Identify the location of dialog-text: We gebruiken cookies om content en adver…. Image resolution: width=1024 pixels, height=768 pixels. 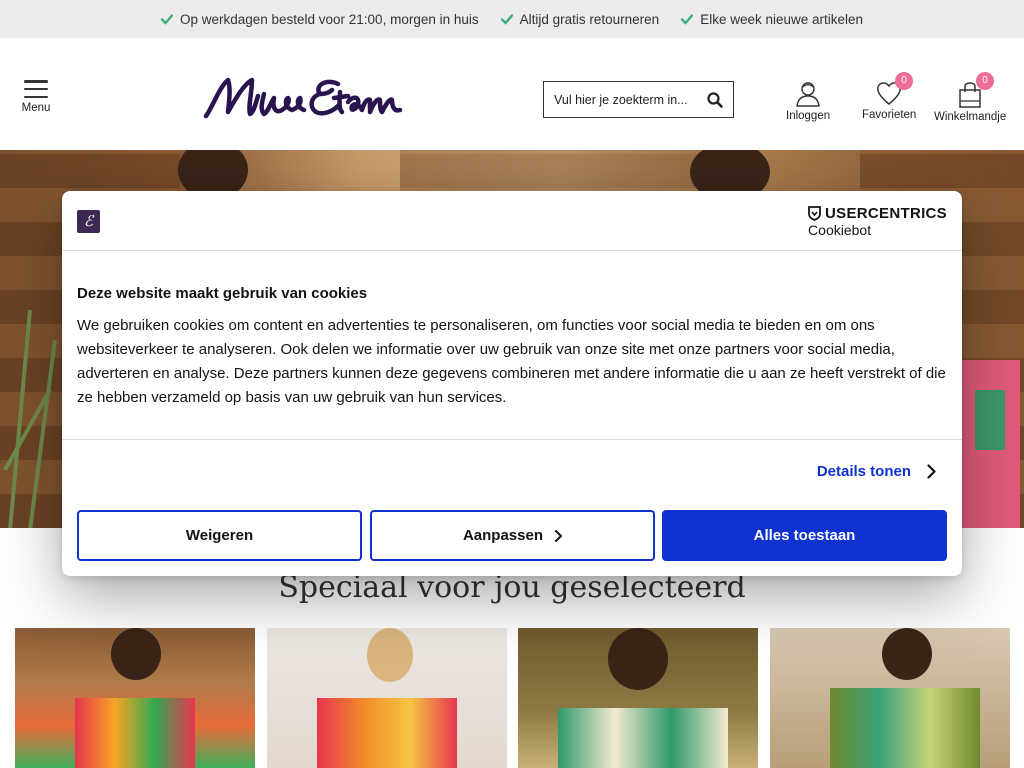
(511, 361).